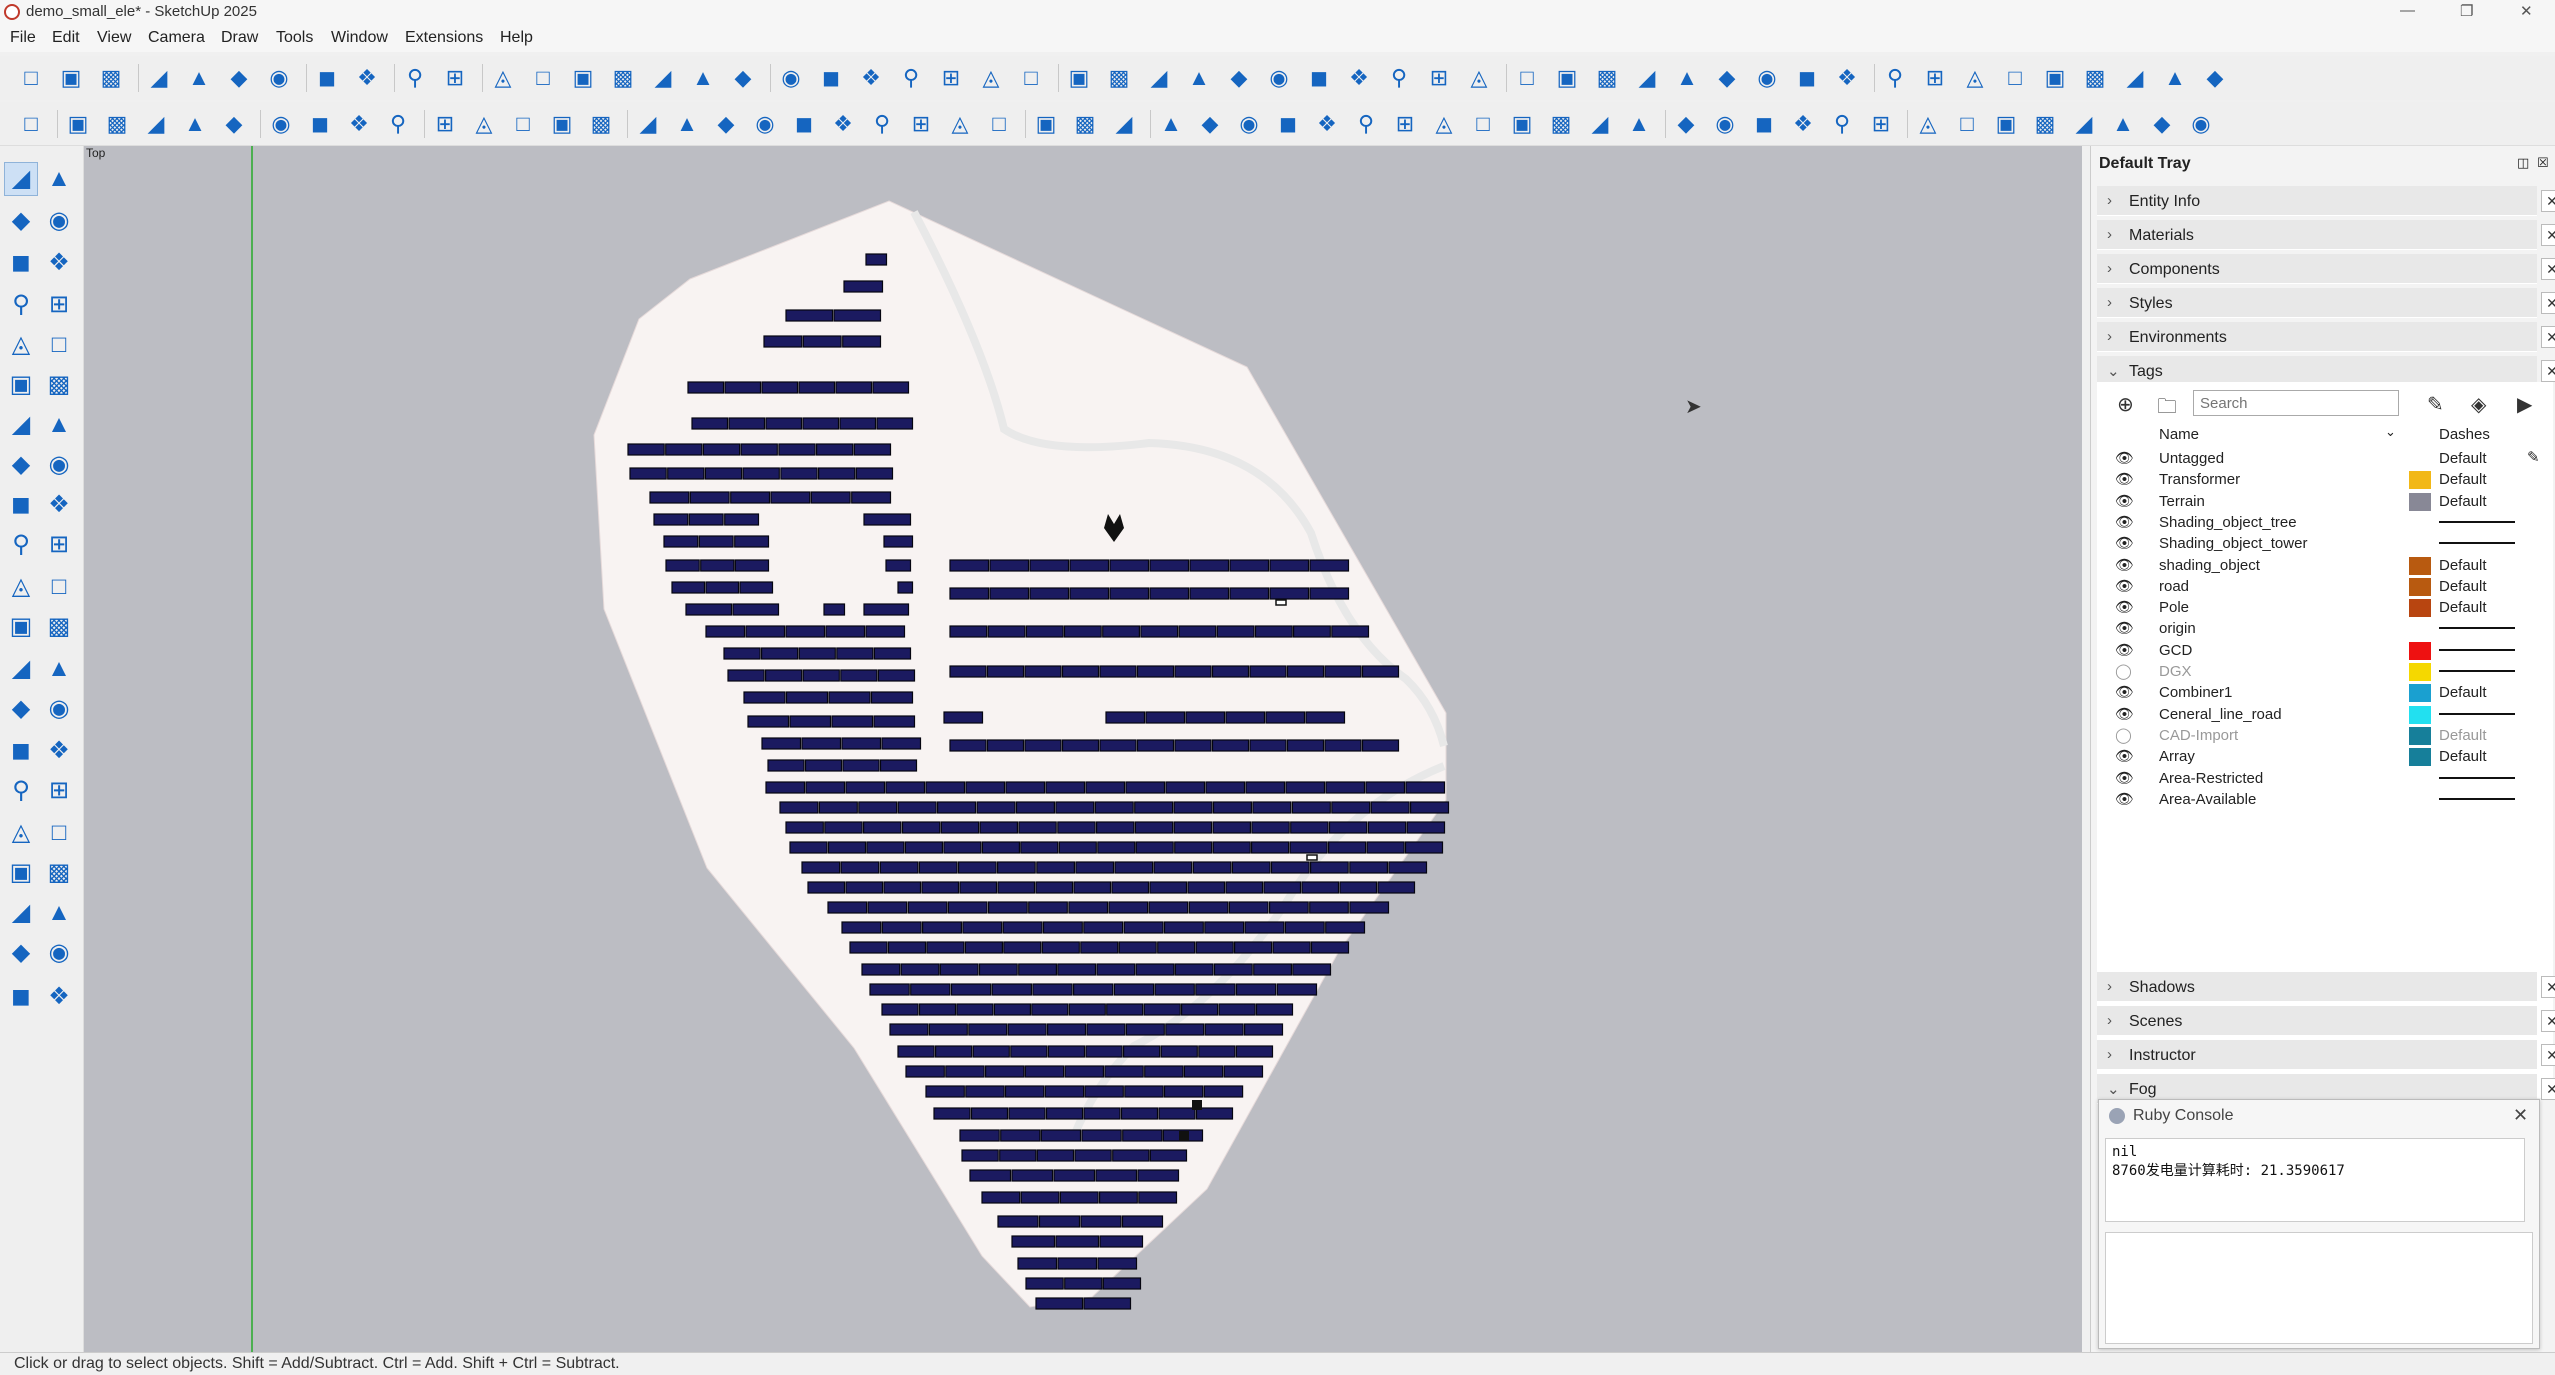 Image resolution: width=2555 pixels, height=1375 pixels. Describe the element at coordinates (2123, 735) in the screenshot. I see `eye-hidden-icon: ◯` at that location.